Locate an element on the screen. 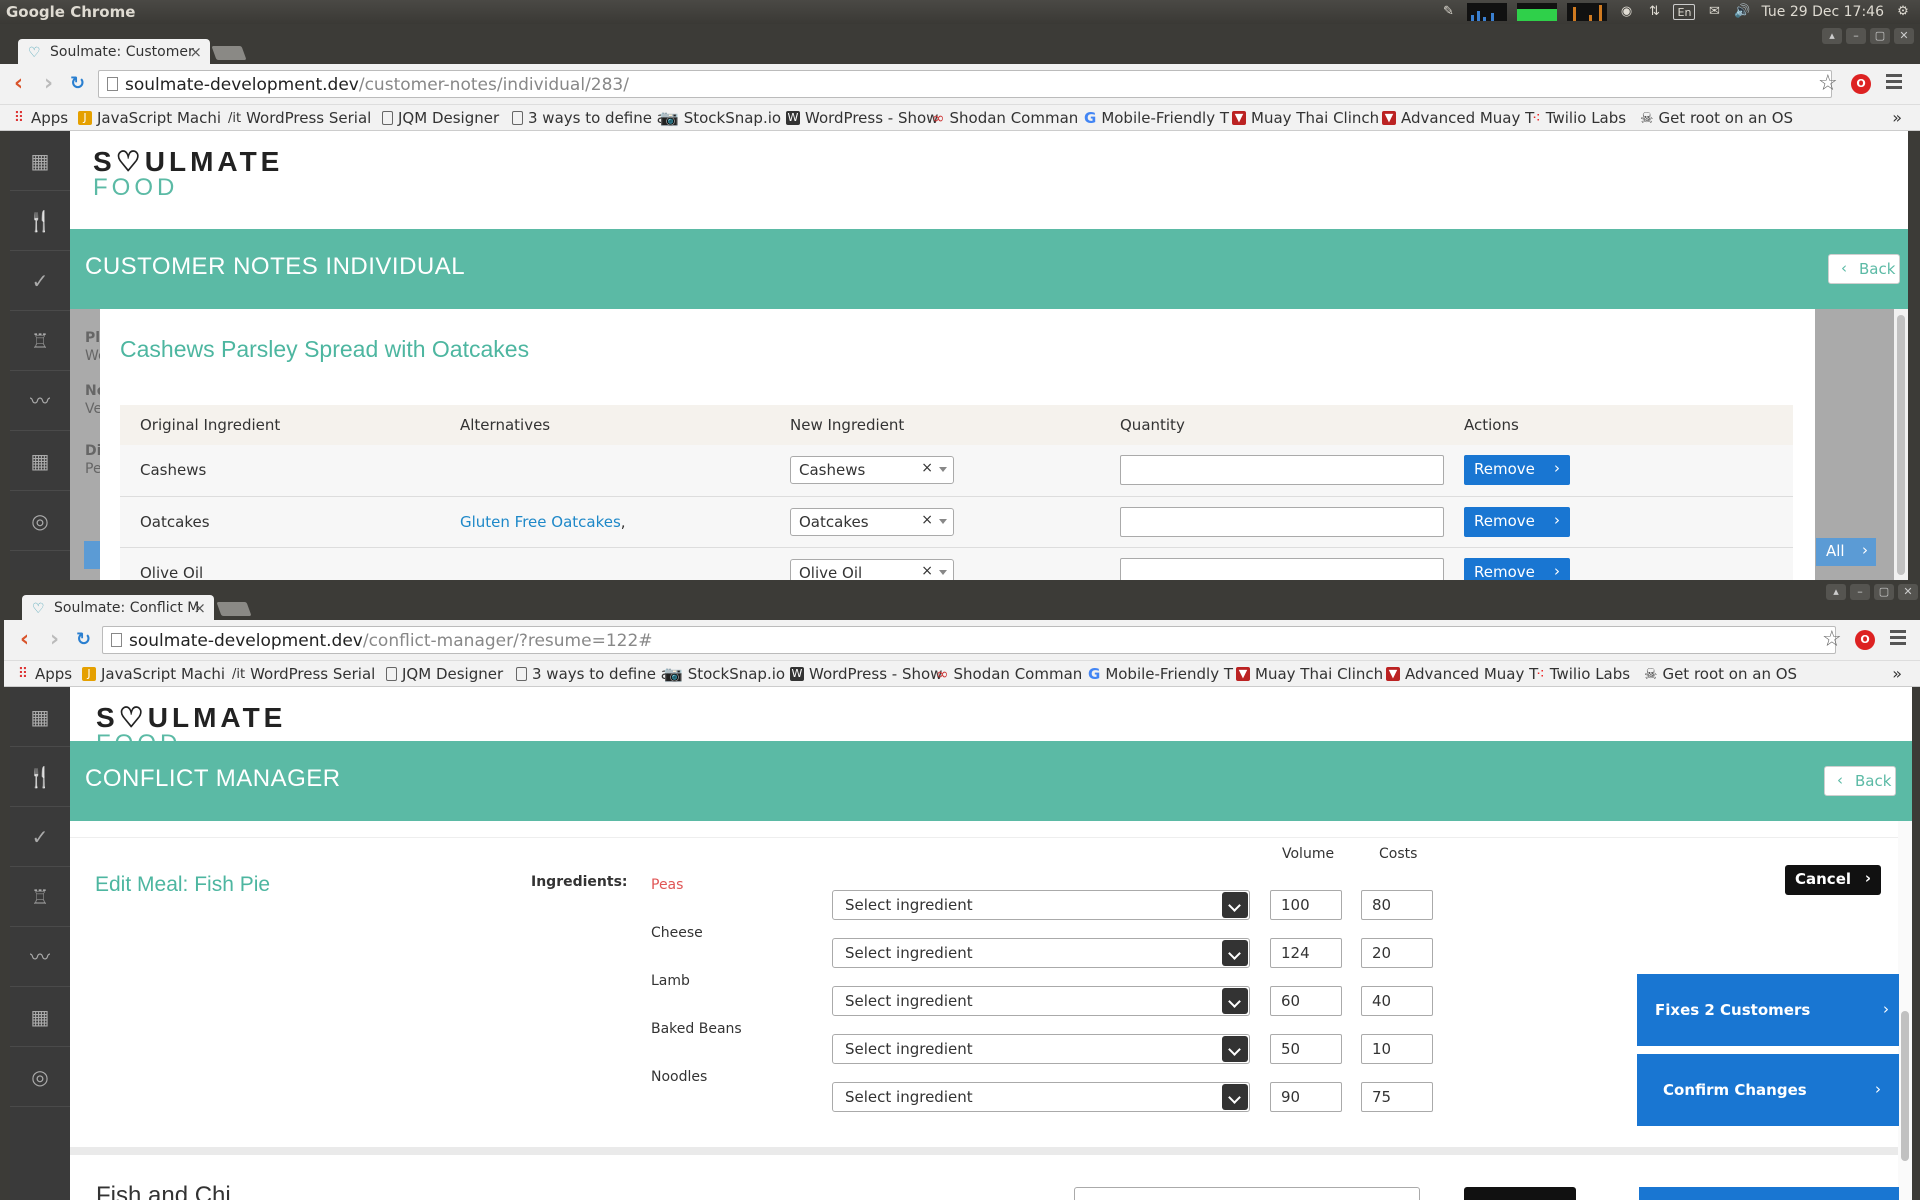 This screenshot has width=1920, height=1200. fixes-customers-button: Fixes 2 Customers › is located at coordinates (1768, 1010).